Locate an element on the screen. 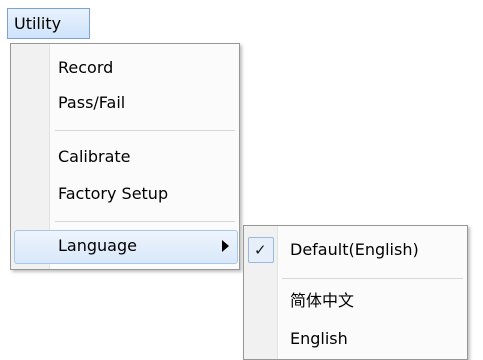  menu-item-simplified-chinese: 简体中文 is located at coordinates (375, 301).